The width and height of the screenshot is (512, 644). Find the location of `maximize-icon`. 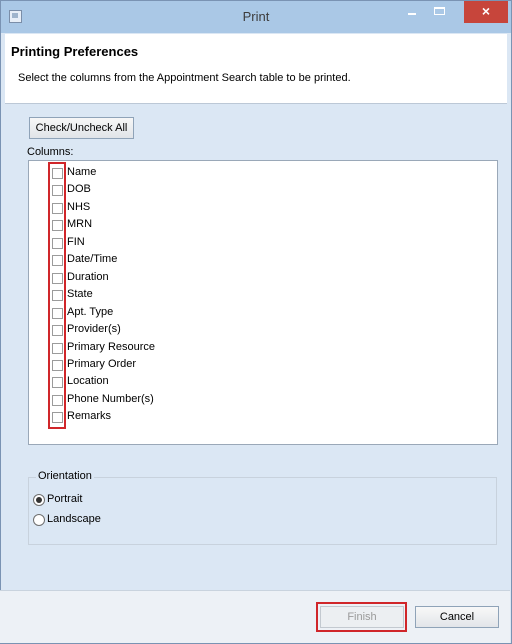

maximize-icon is located at coordinates (440, 12).